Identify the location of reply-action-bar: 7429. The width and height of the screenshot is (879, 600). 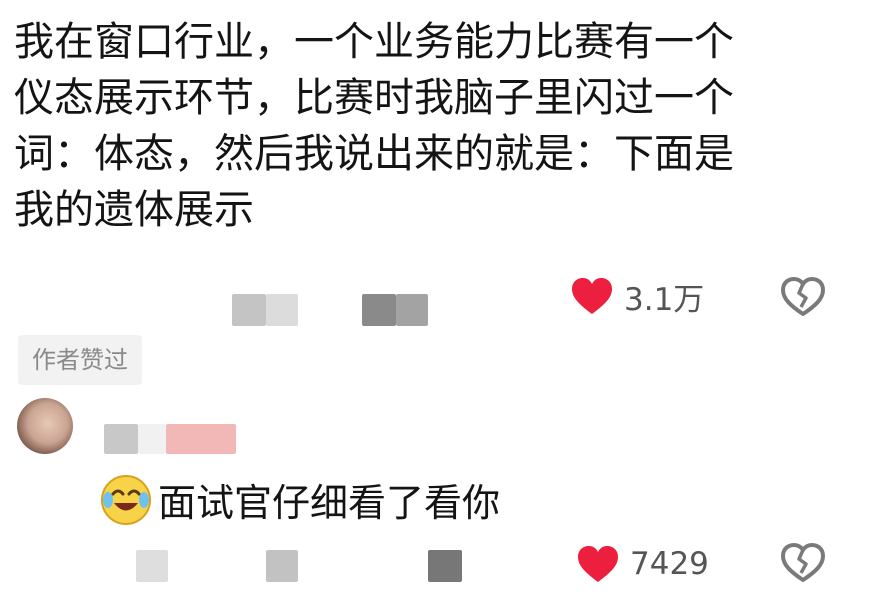
(439, 564).